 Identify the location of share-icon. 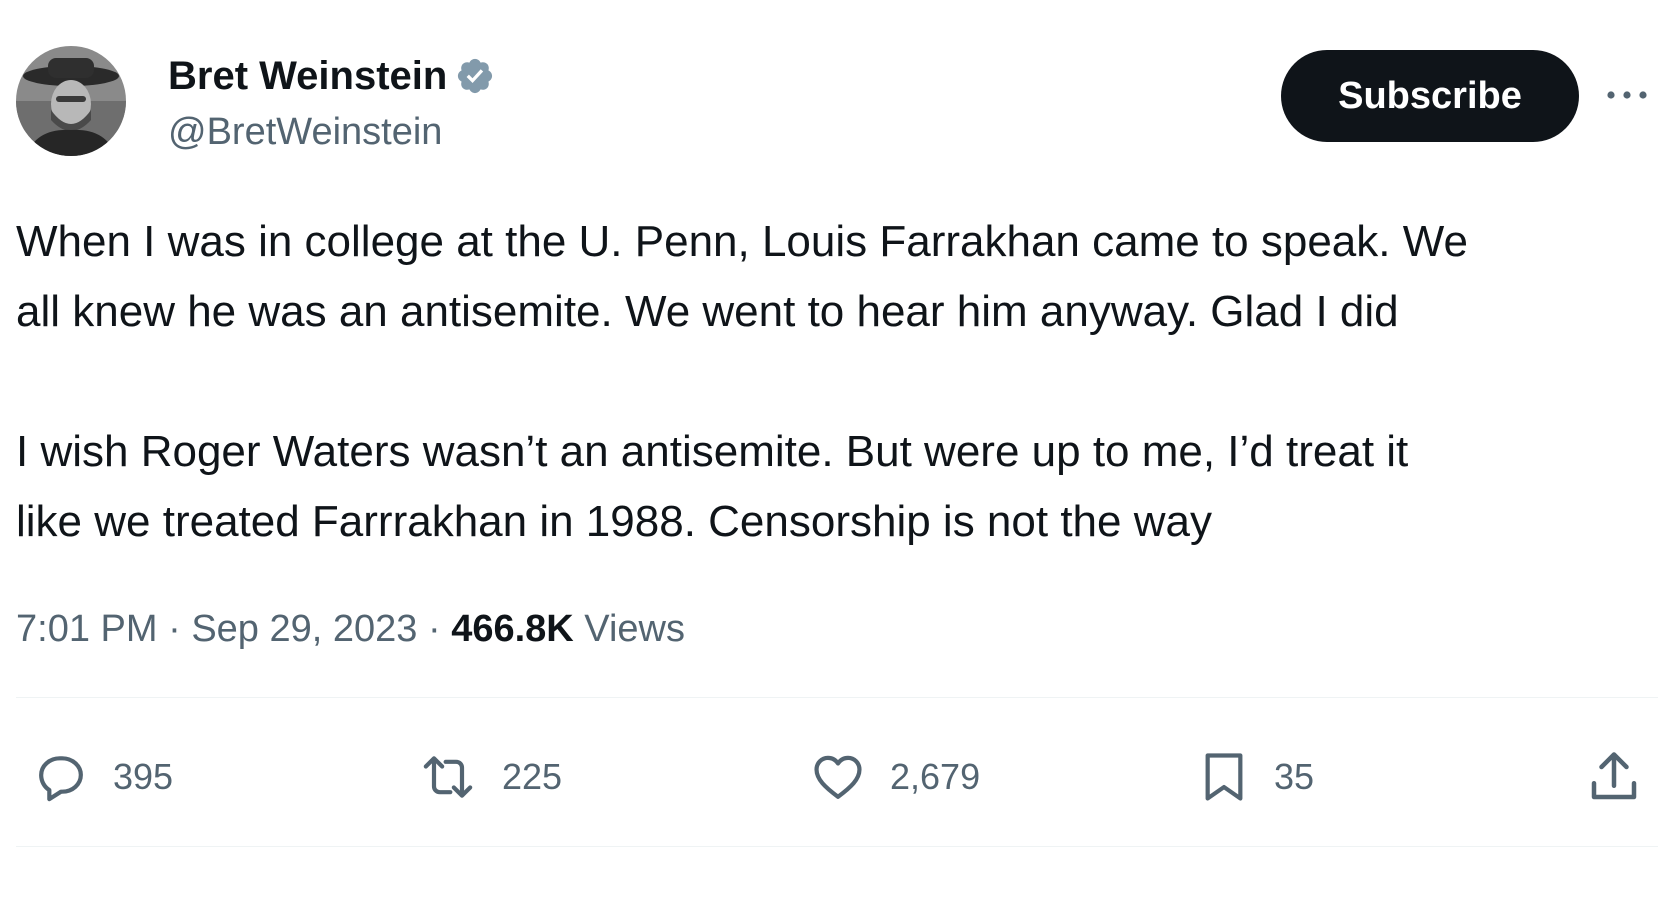
(1614, 777).